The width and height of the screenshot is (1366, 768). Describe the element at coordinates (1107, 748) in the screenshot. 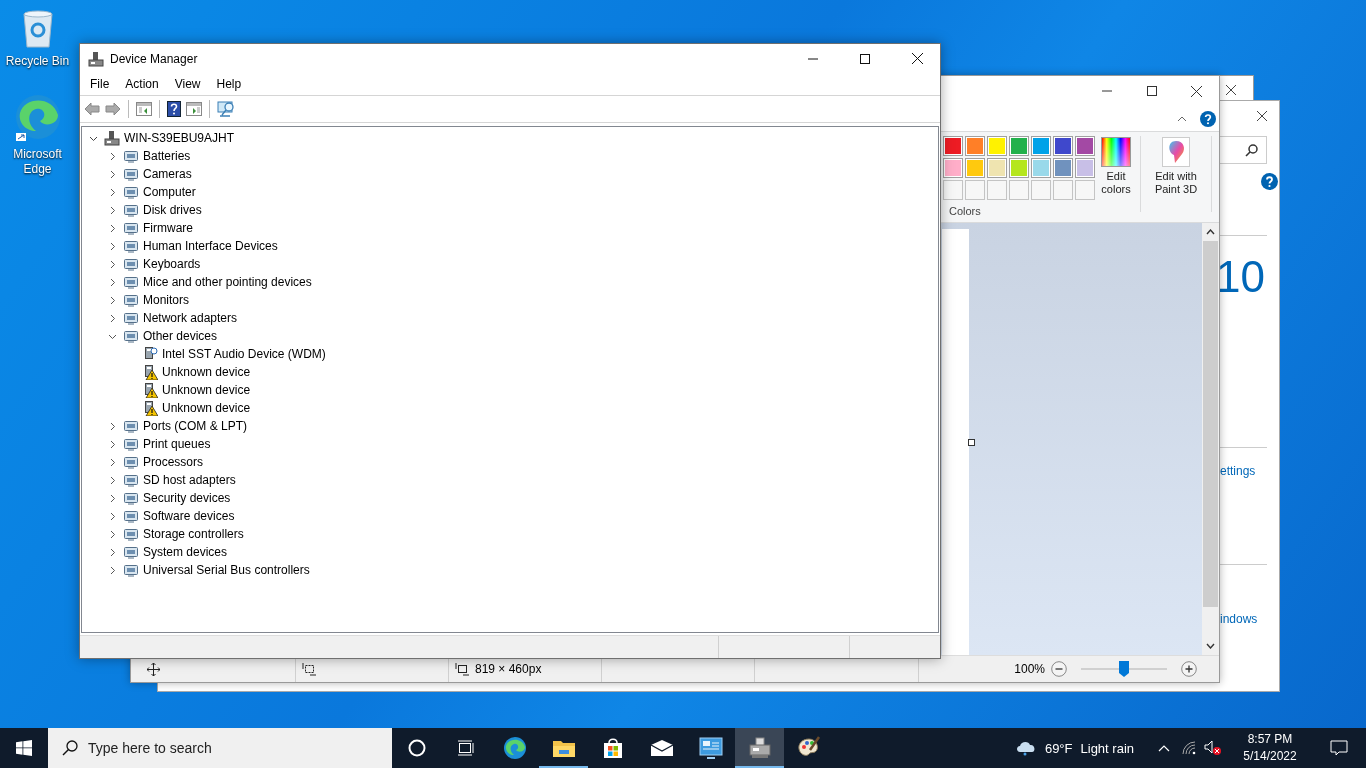

I see `weather-text: Light rain` at that location.